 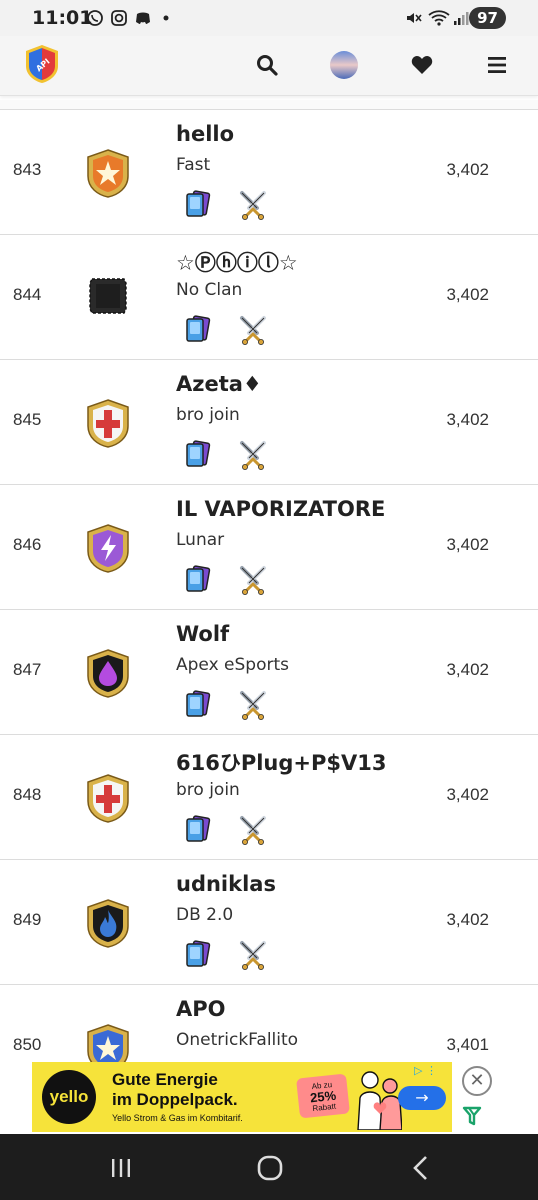 What do you see at coordinates (201, 1009) in the screenshot?
I see `player-name: APO` at bounding box center [201, 1009].